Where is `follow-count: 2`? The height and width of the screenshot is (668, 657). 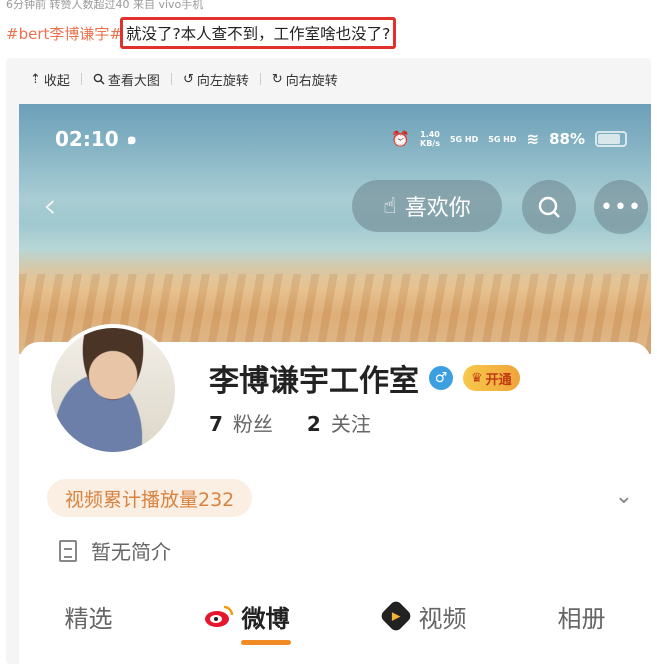
follow-count: 2 is located at coordinates (313, 424).